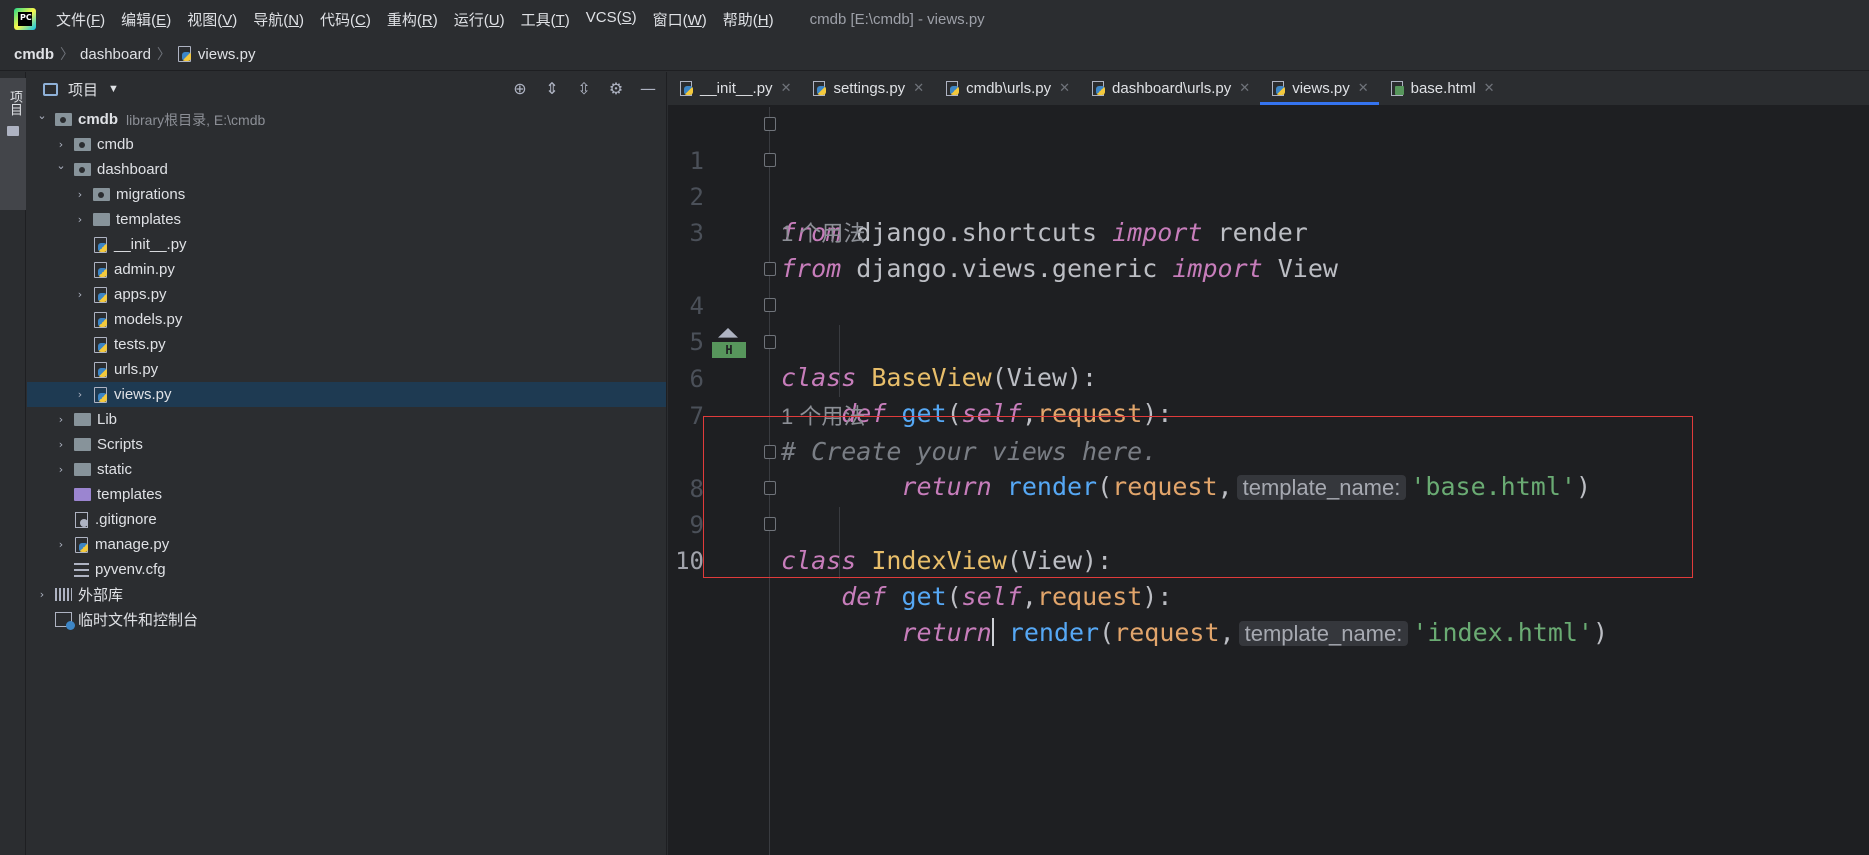 The width and height of the screenshot is (1869, 855). What do you see at coordinates (13, 144) in the screenshot?
I see `project-tool-window-button: 项目` at bounding box center [13, 144].